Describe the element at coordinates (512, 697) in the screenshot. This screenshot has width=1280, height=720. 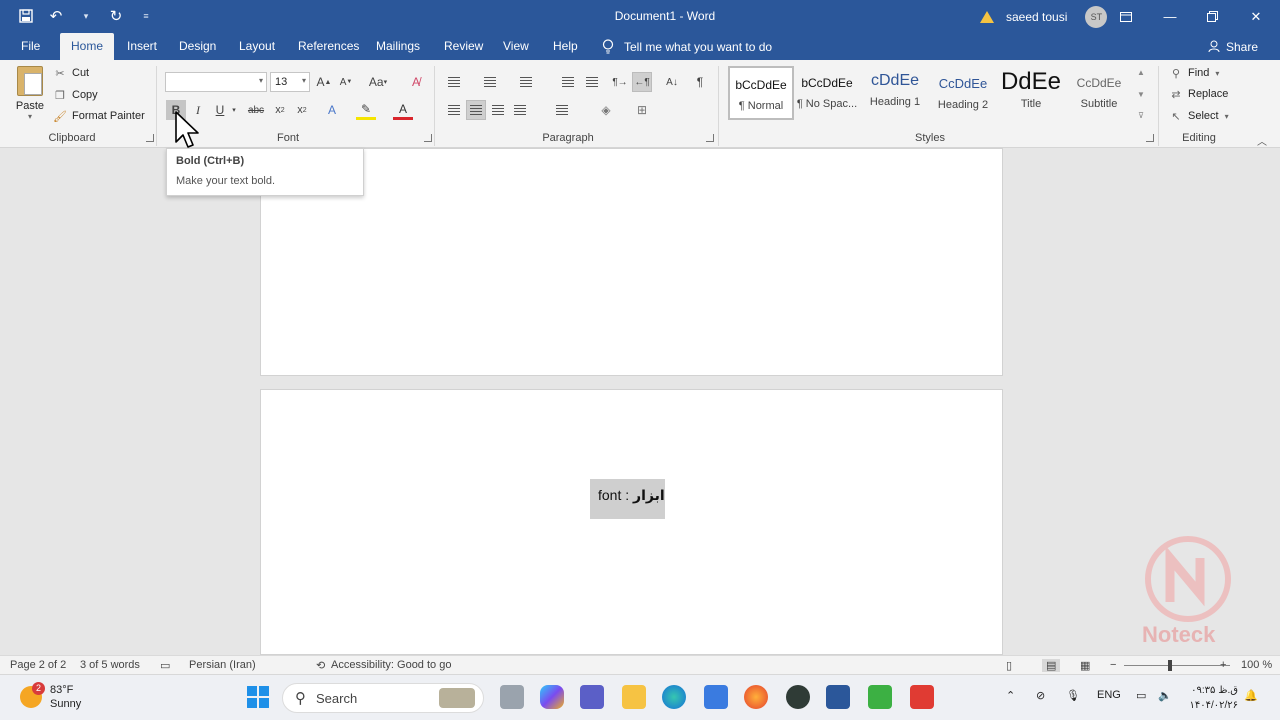
I see `task-view-icon` at that location.